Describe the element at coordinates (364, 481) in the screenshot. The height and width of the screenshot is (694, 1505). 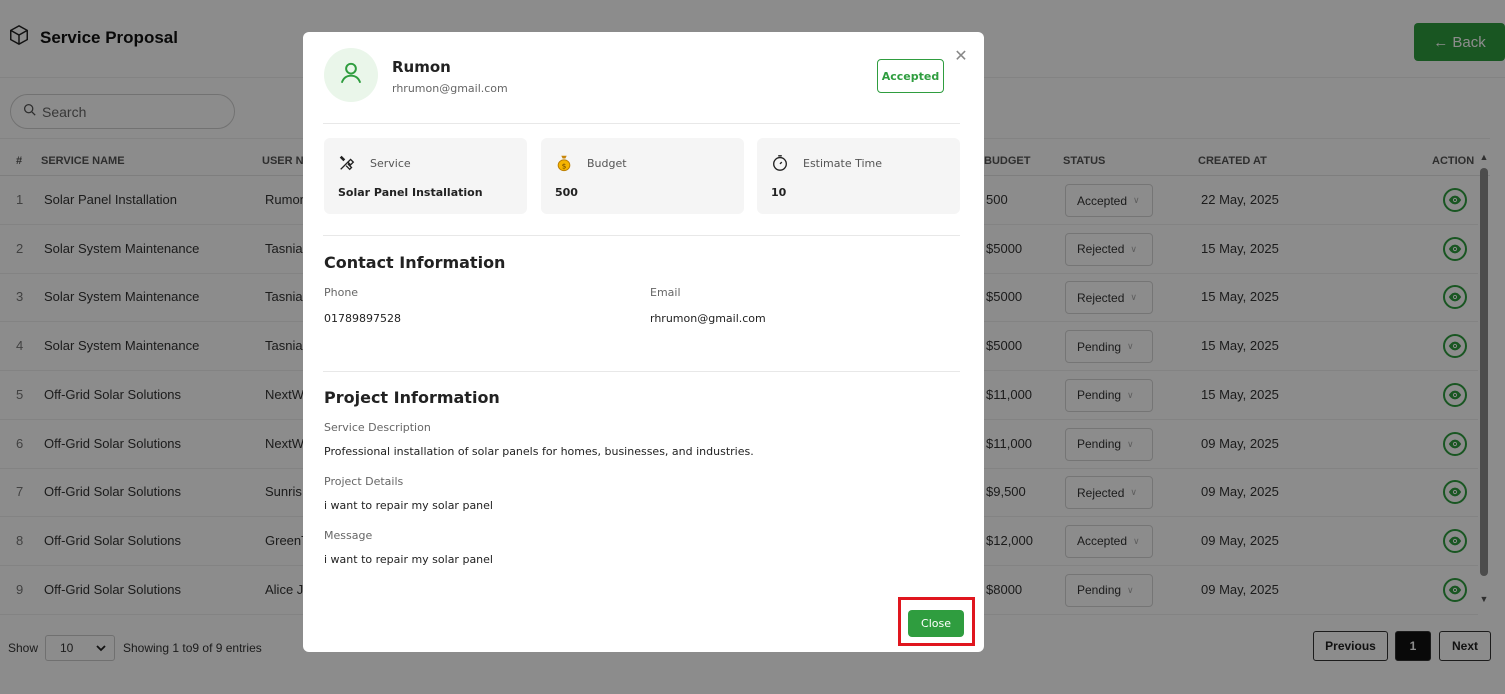
I see `project-details-label: Project Details` at that location.